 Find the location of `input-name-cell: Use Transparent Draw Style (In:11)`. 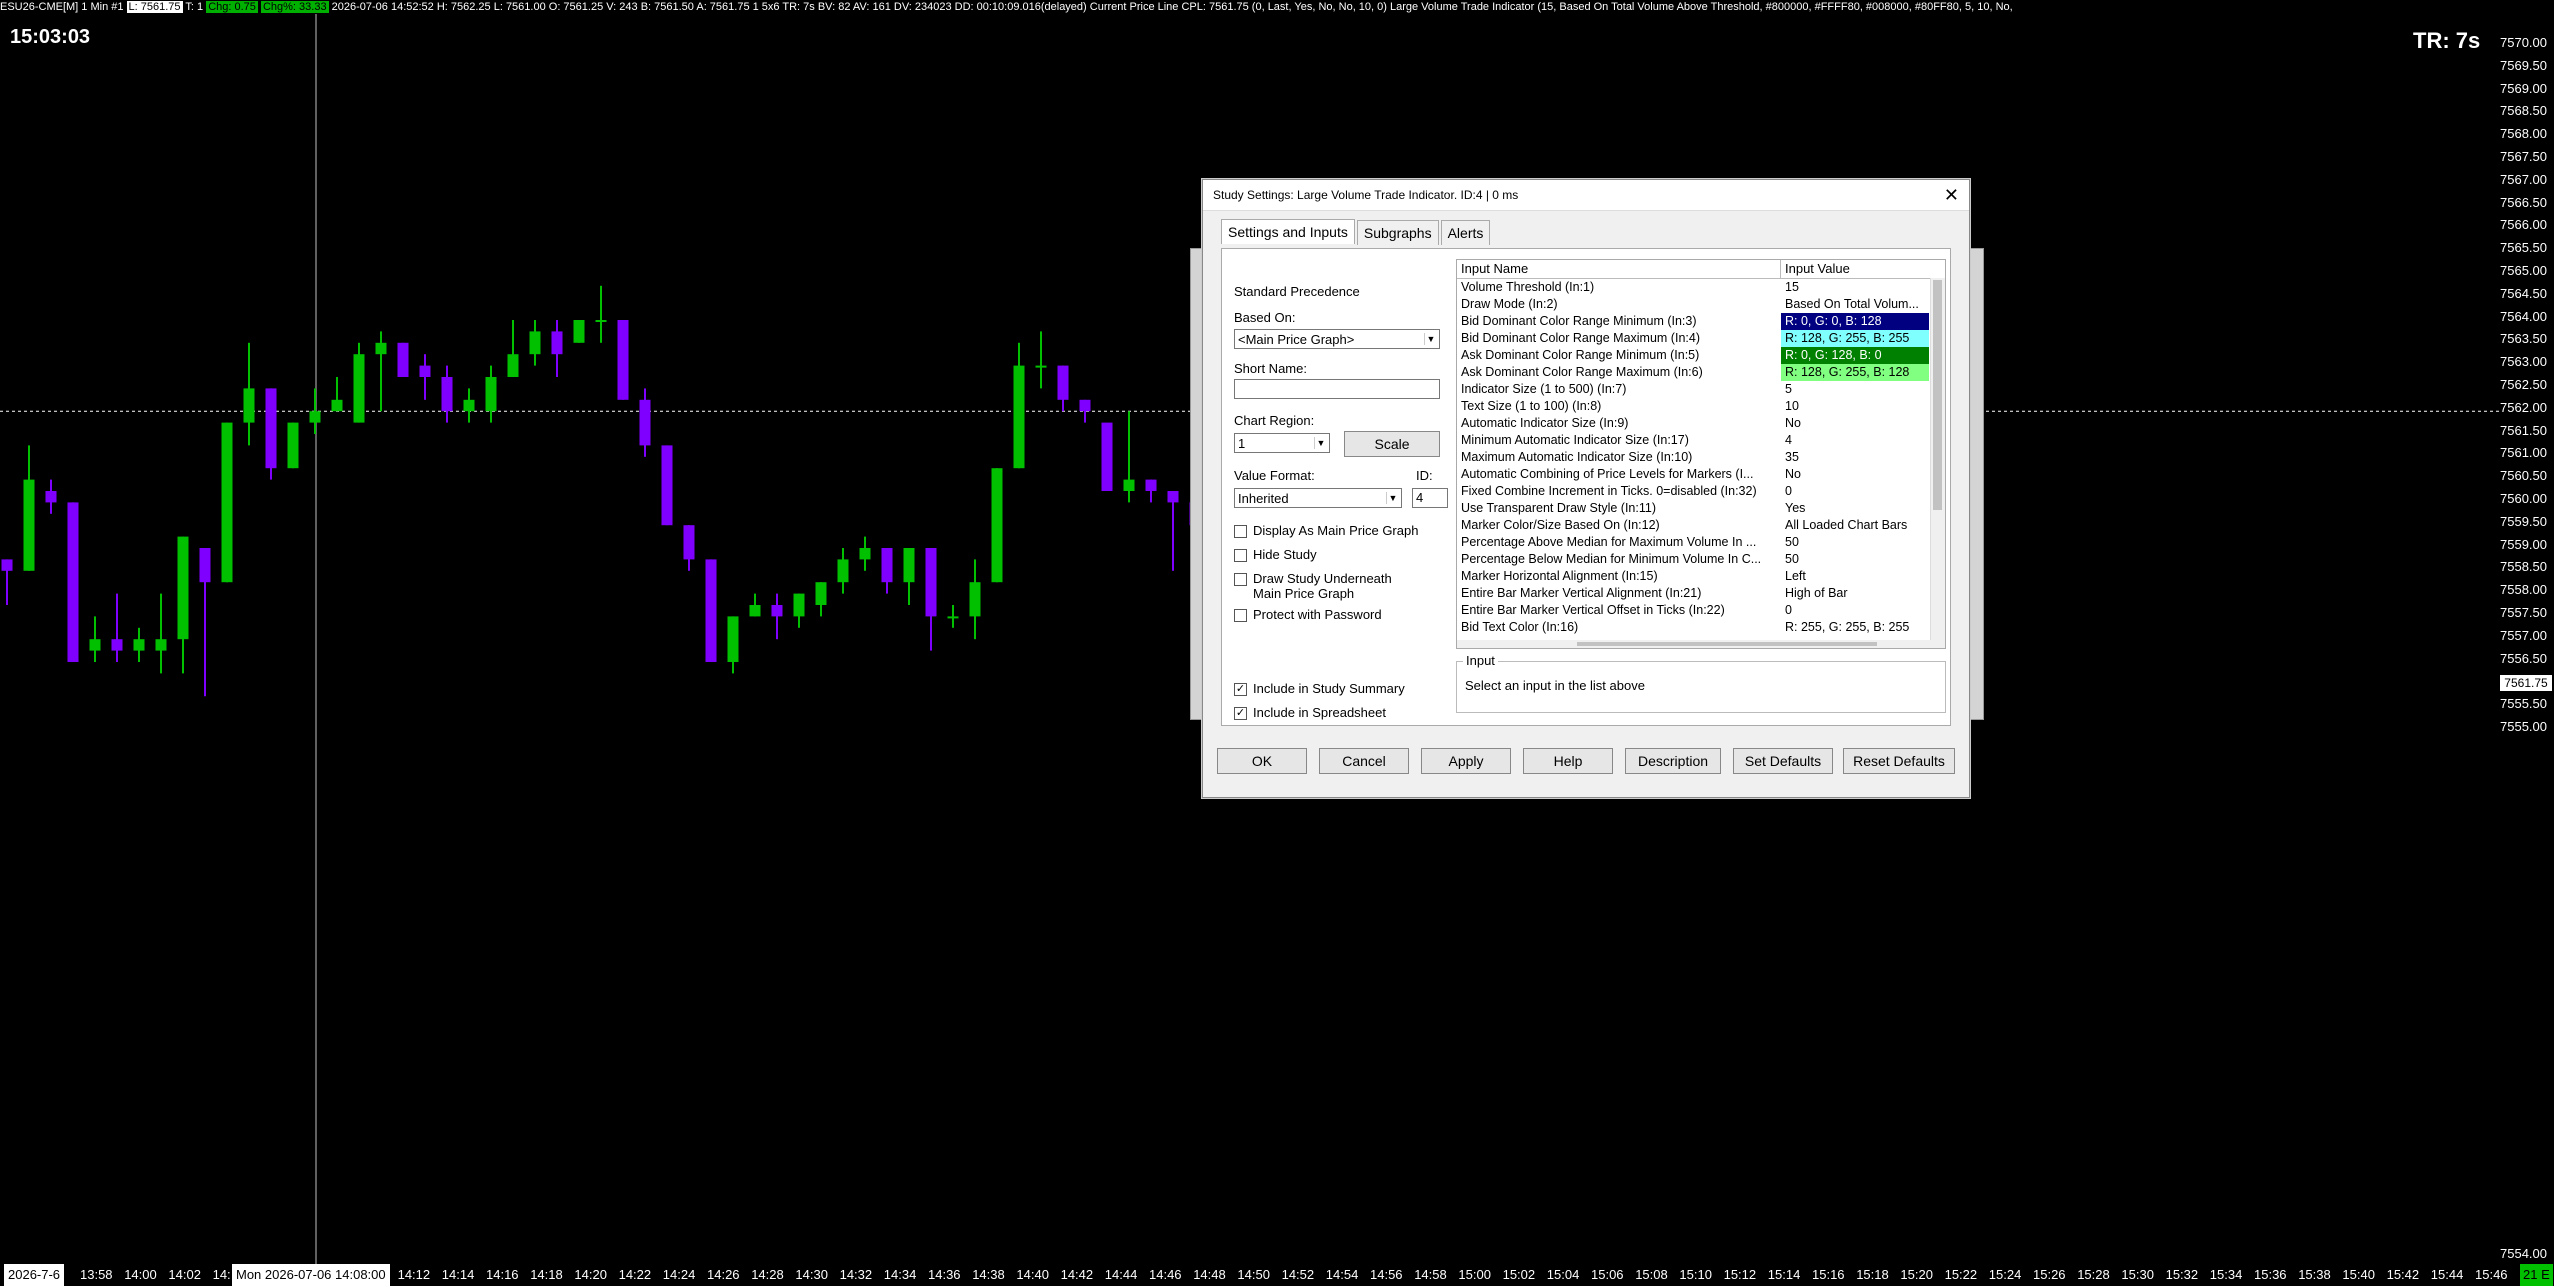

input-name-cell: Use Transparent Draw Style (In:11) is located at coordinates (1619, 508).